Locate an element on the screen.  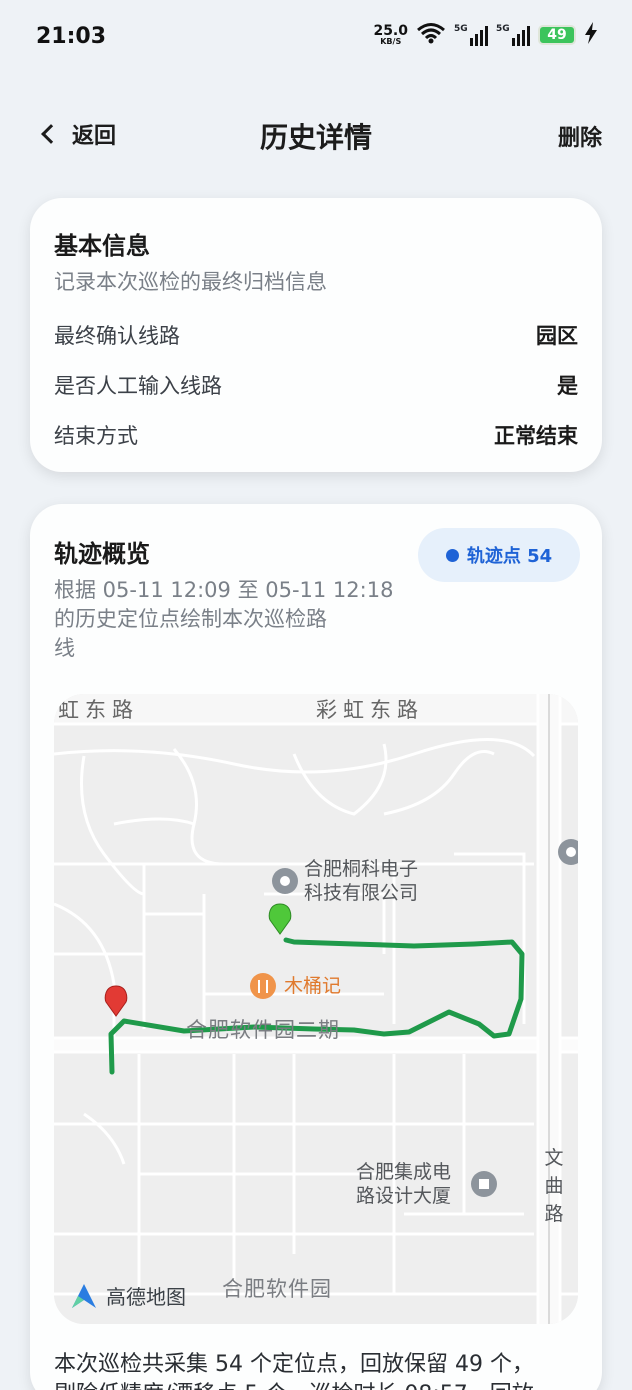
summary-line: 本次巡检共采集 54 个定位点，回放保留 49 个， is located at coordinates (294, 1364).